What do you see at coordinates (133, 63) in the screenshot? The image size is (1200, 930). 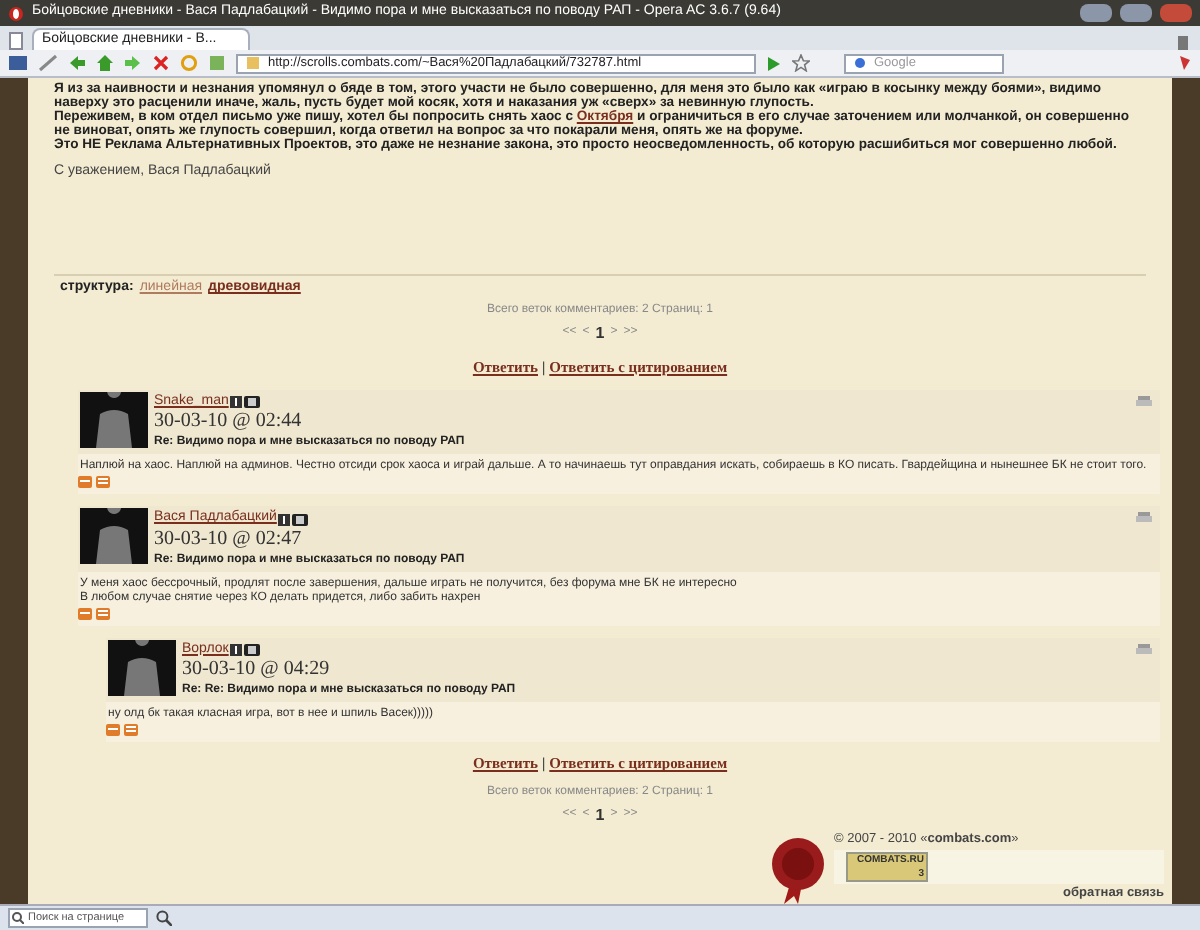 I see `forward-icon` at bounding box center [133, 63].